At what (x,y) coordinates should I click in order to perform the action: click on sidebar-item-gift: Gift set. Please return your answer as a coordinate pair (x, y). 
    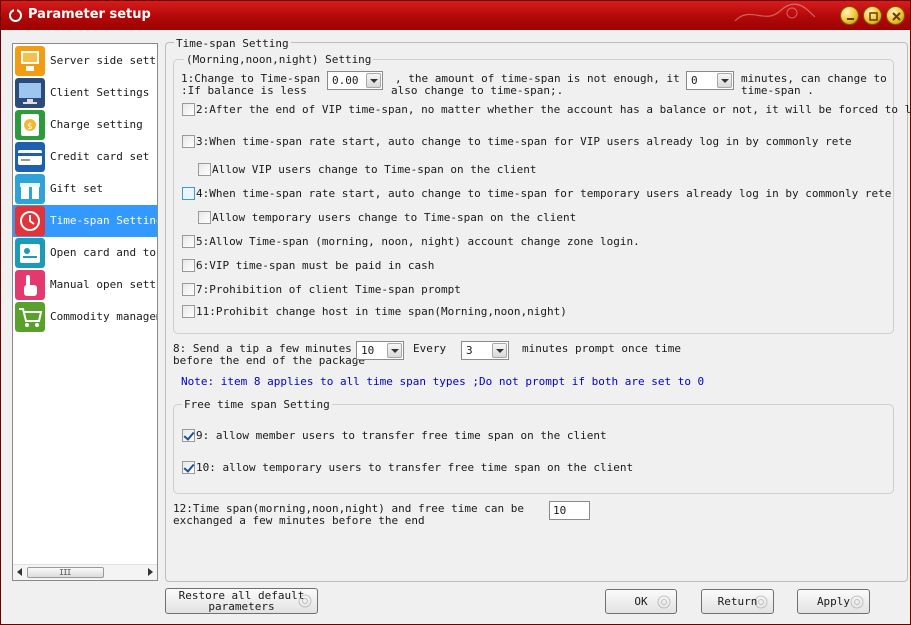
    Looking at the image, I should click on (85, 189).